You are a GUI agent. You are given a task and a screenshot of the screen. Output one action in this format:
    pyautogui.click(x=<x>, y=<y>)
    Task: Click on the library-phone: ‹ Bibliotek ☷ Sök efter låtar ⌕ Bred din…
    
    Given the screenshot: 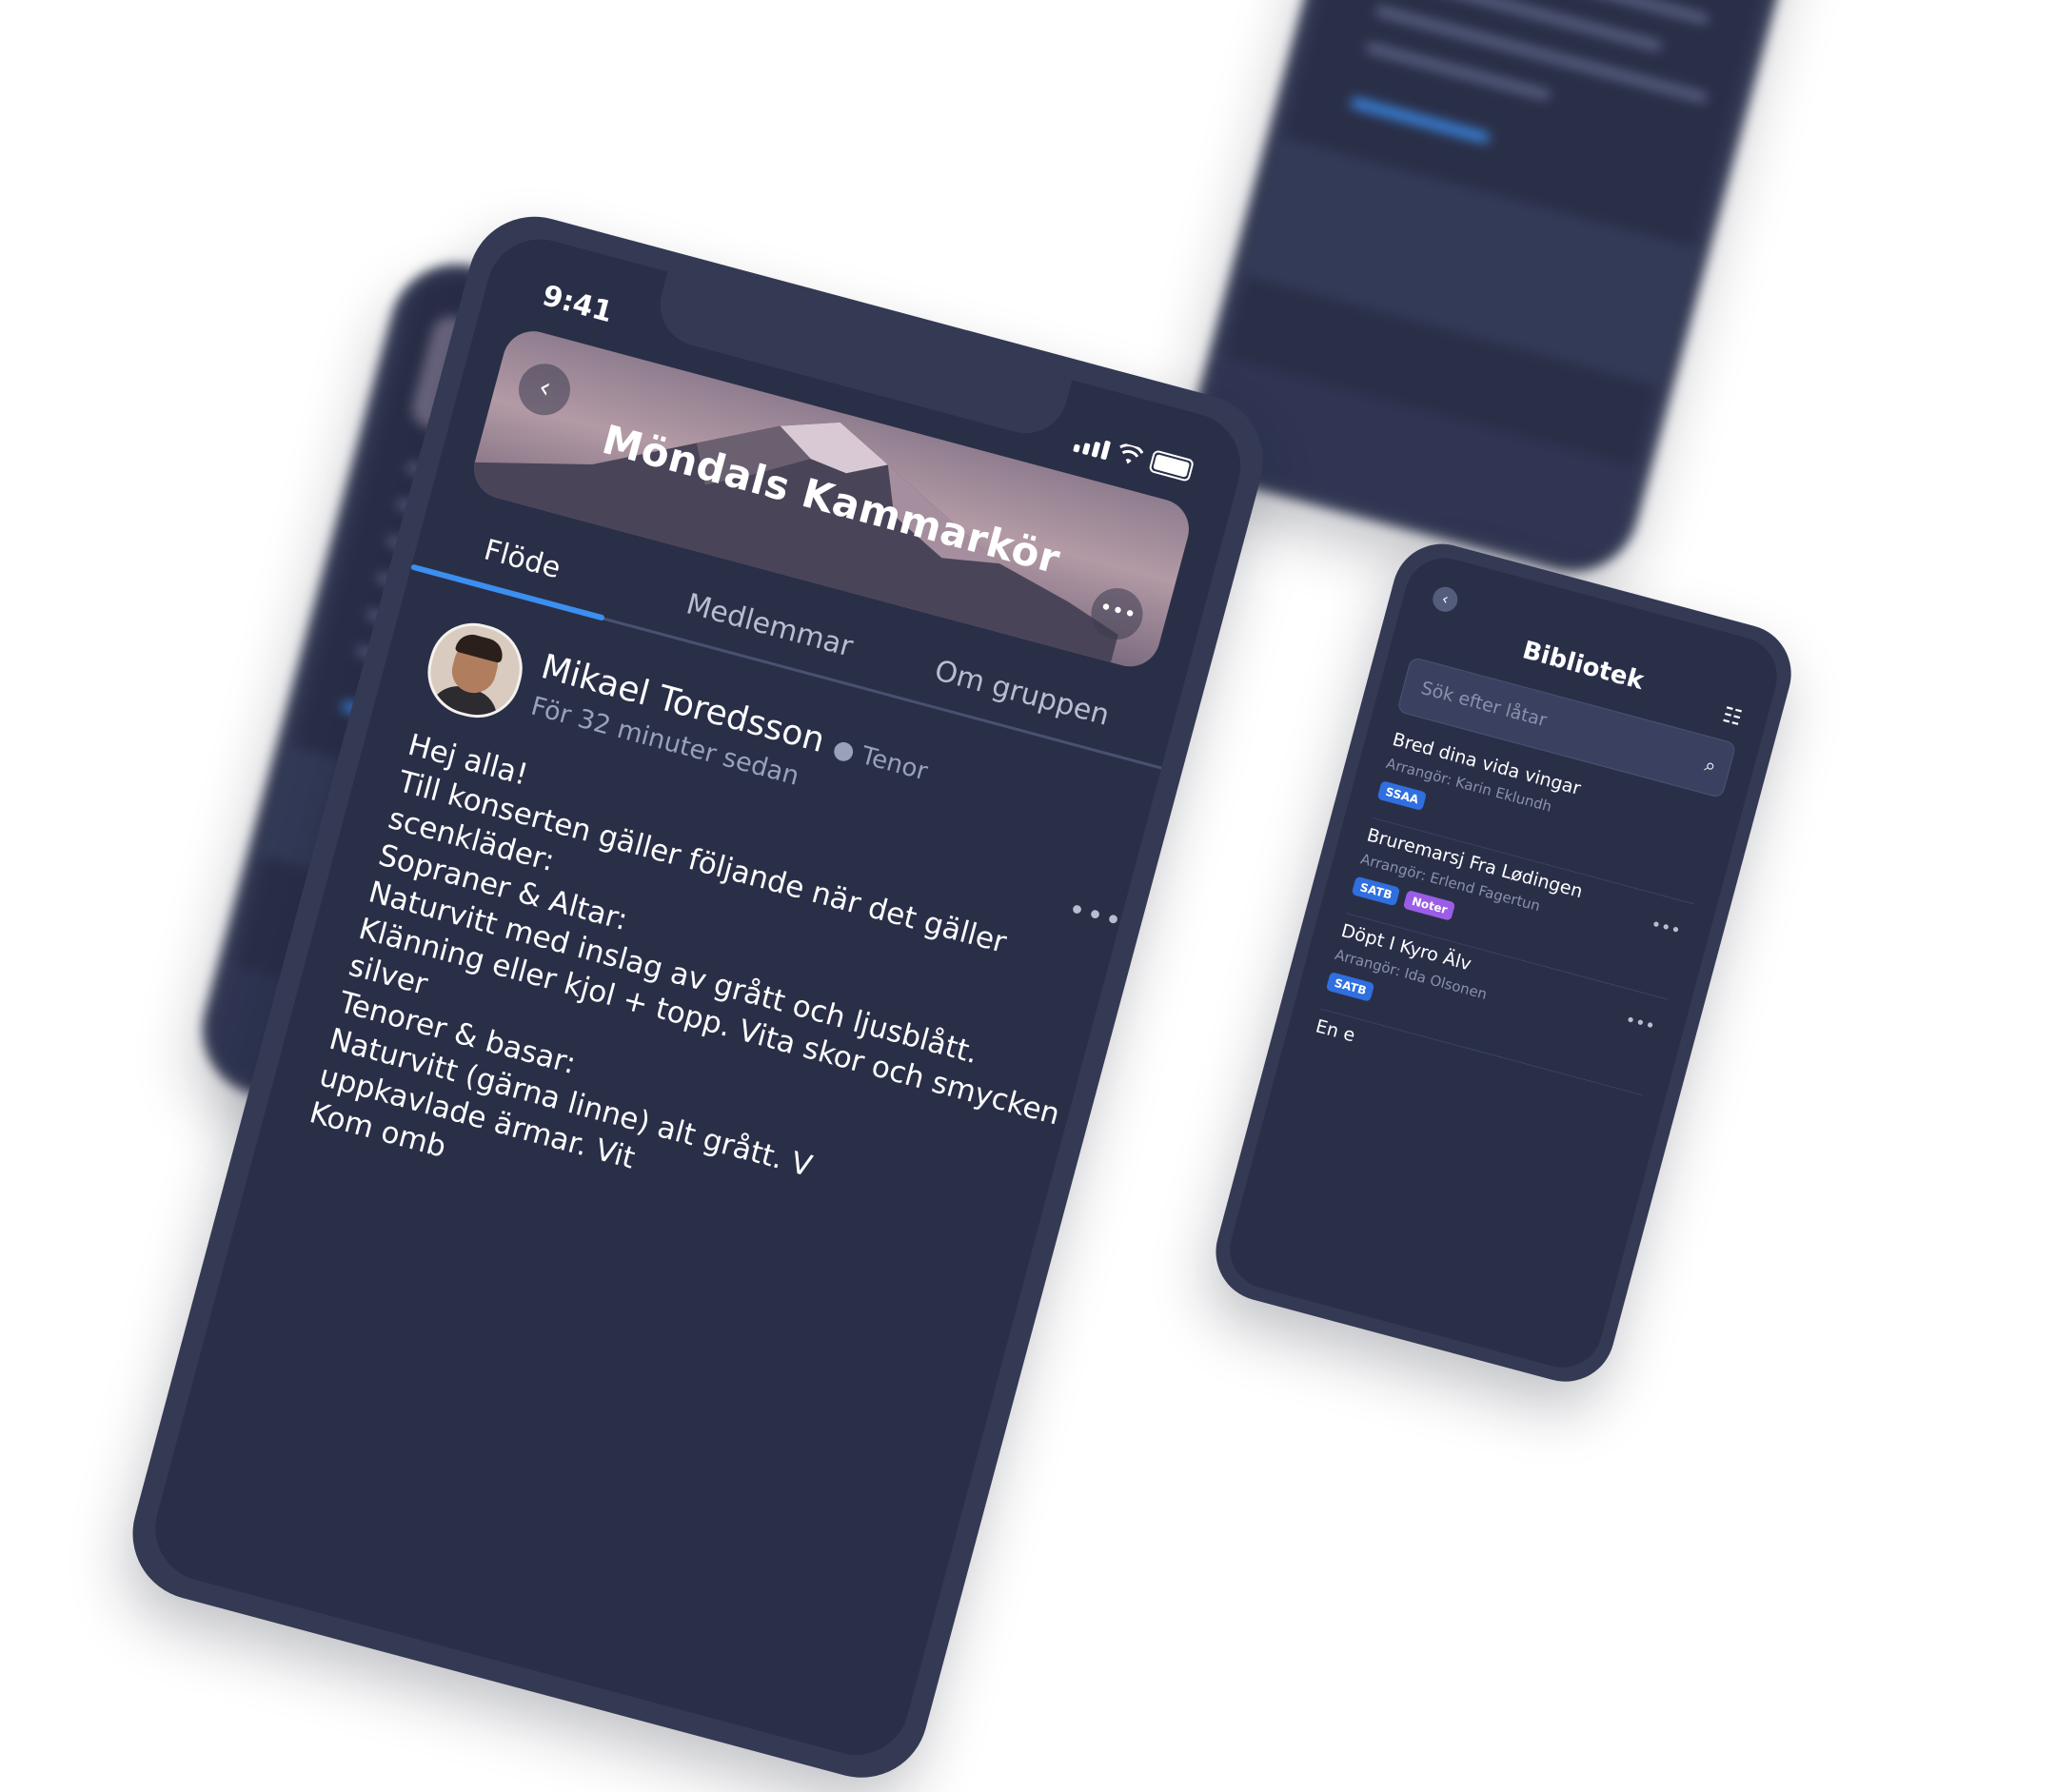 What is the action you would take?
    pyautogui.click(x=1503, y=963)
    